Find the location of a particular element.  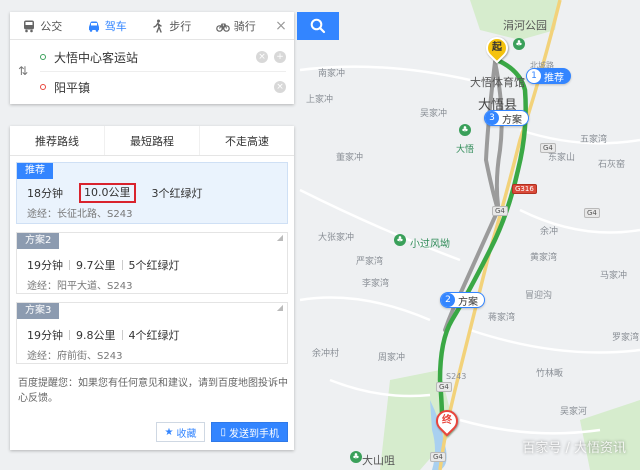

tab-label: 骑行 is located at coordinates (244, 26).